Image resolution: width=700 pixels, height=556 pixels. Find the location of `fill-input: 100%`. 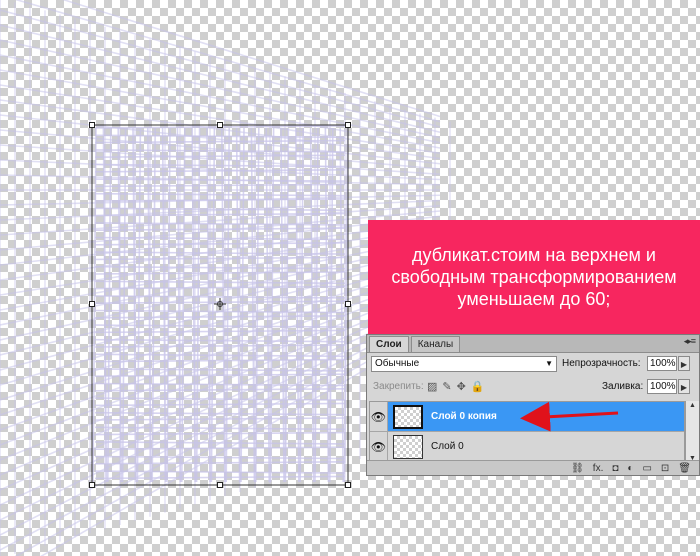

fill-input: 100% is located at coordinates (662, 386).